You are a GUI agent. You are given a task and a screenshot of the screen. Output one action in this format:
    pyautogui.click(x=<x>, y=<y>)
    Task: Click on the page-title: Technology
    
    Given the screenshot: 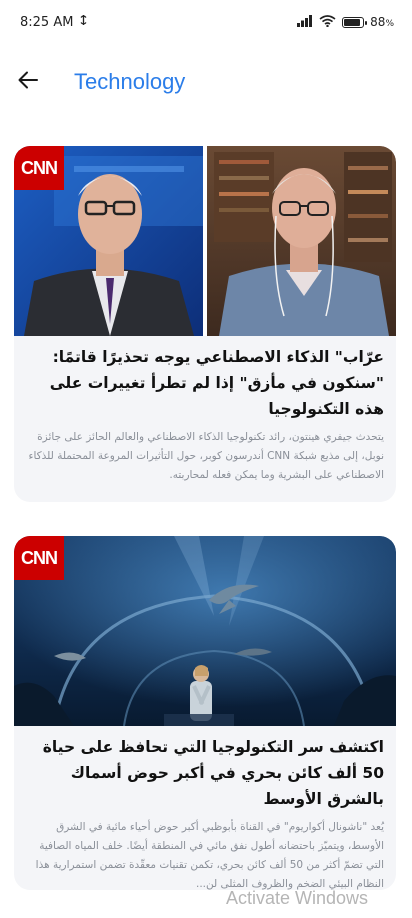 What is the action you would take?
    pyautogui.click(x=130, y=81)
    